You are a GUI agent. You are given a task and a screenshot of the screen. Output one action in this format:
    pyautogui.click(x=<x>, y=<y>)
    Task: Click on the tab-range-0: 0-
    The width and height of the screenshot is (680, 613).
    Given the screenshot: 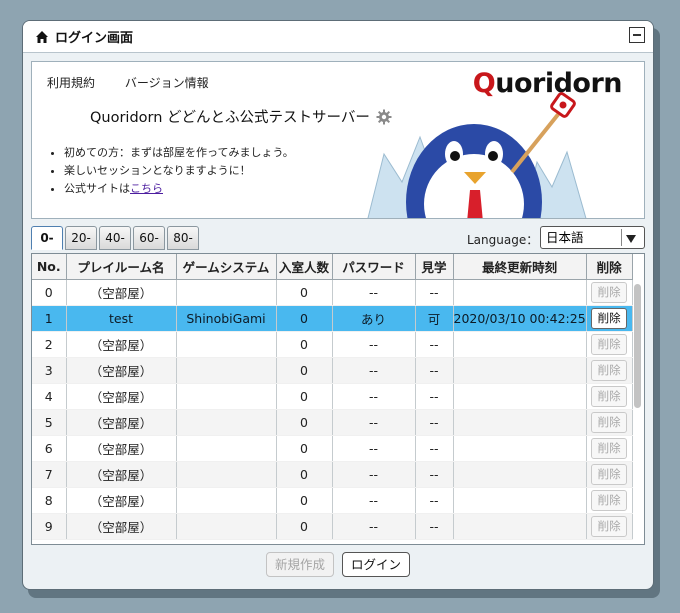 What is the action you would take?
    pyautogui.click(x=47, y=238)
    